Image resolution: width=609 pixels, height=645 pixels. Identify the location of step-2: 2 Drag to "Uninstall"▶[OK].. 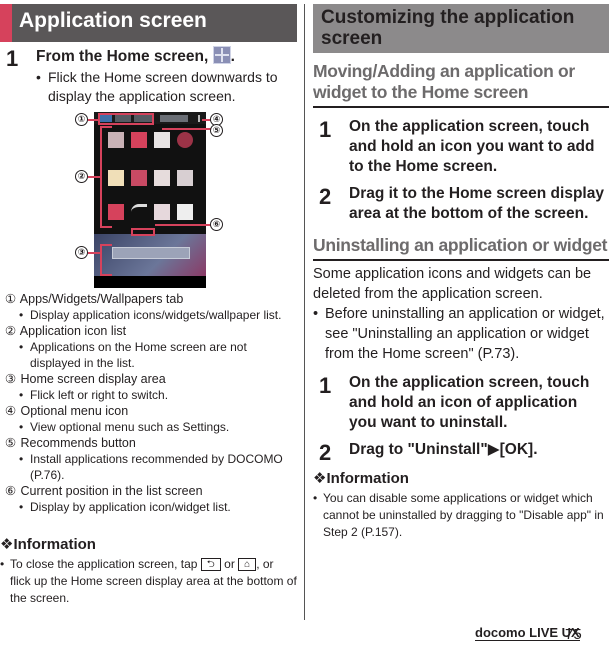
(461, 452).